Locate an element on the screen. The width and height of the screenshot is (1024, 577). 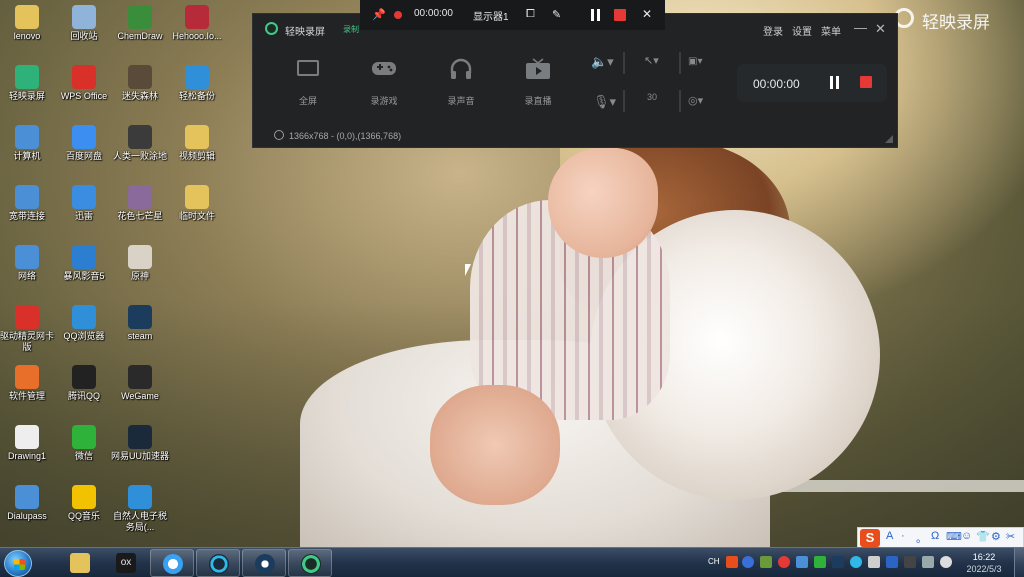
desktop-icon: WeGame is located at coordinates (140, 383).